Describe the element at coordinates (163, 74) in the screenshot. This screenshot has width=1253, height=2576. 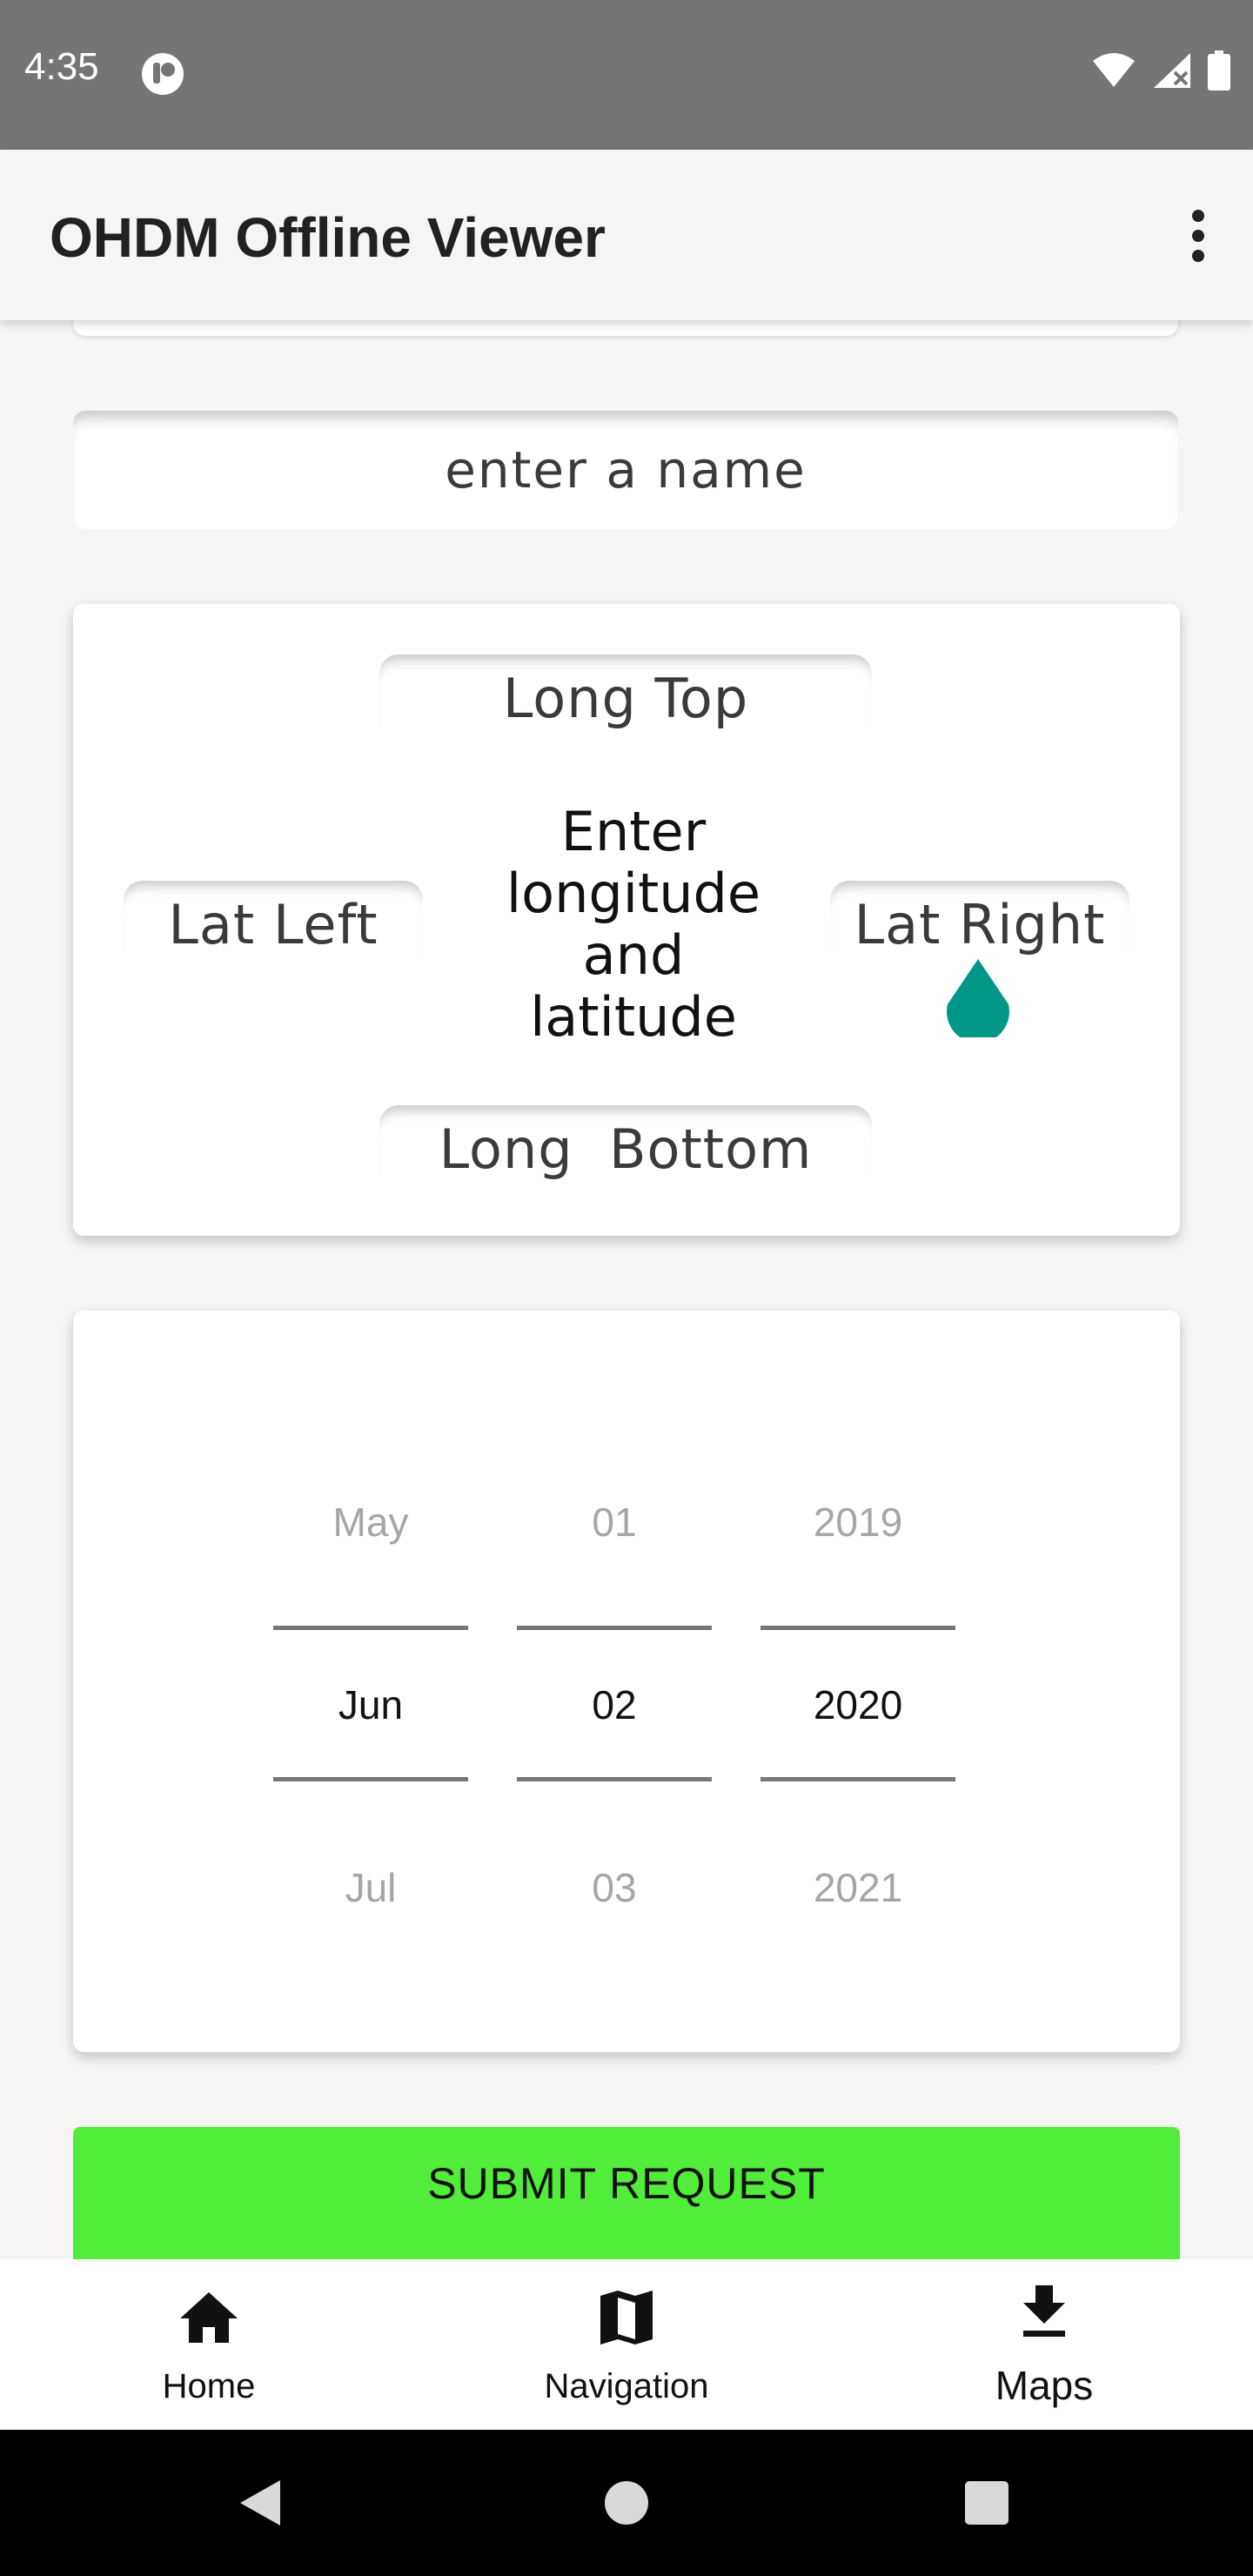
I see `app-notification-icon` at that location.